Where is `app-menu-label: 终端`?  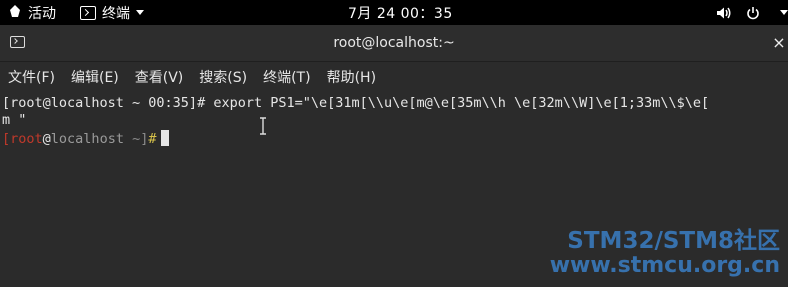
app-menu-label: 终端 is located at coordinates (116, 13).